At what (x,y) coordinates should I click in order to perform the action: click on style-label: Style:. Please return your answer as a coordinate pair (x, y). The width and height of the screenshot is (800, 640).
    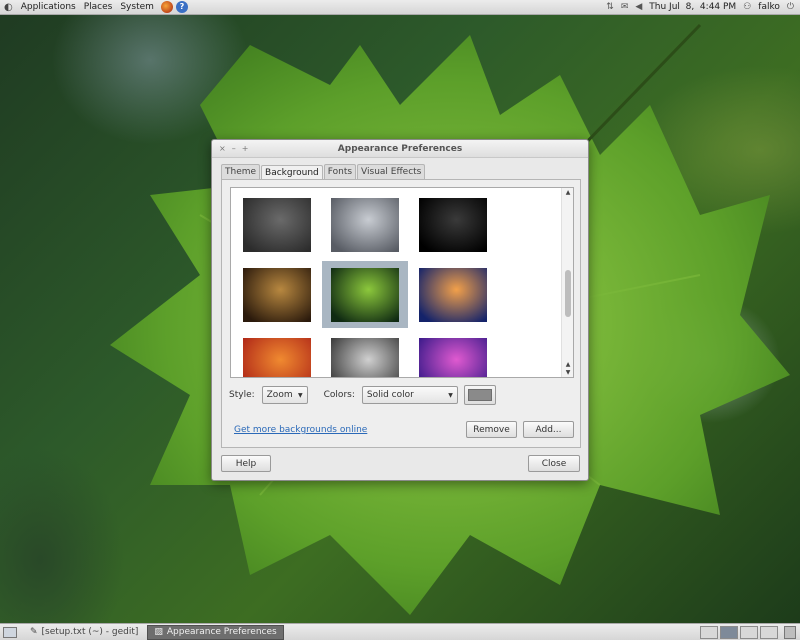
    Looking at the image, I should click on (242, 395).